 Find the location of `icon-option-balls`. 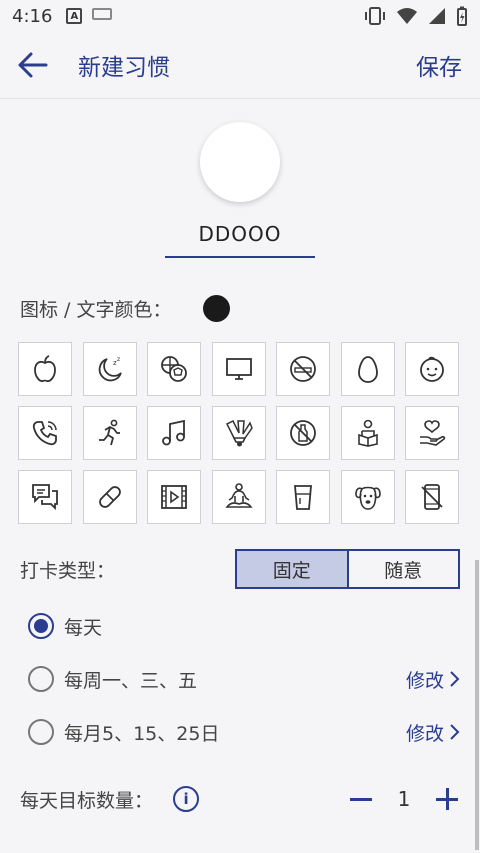

icon-option-balls is located at coordinates (174, 369).